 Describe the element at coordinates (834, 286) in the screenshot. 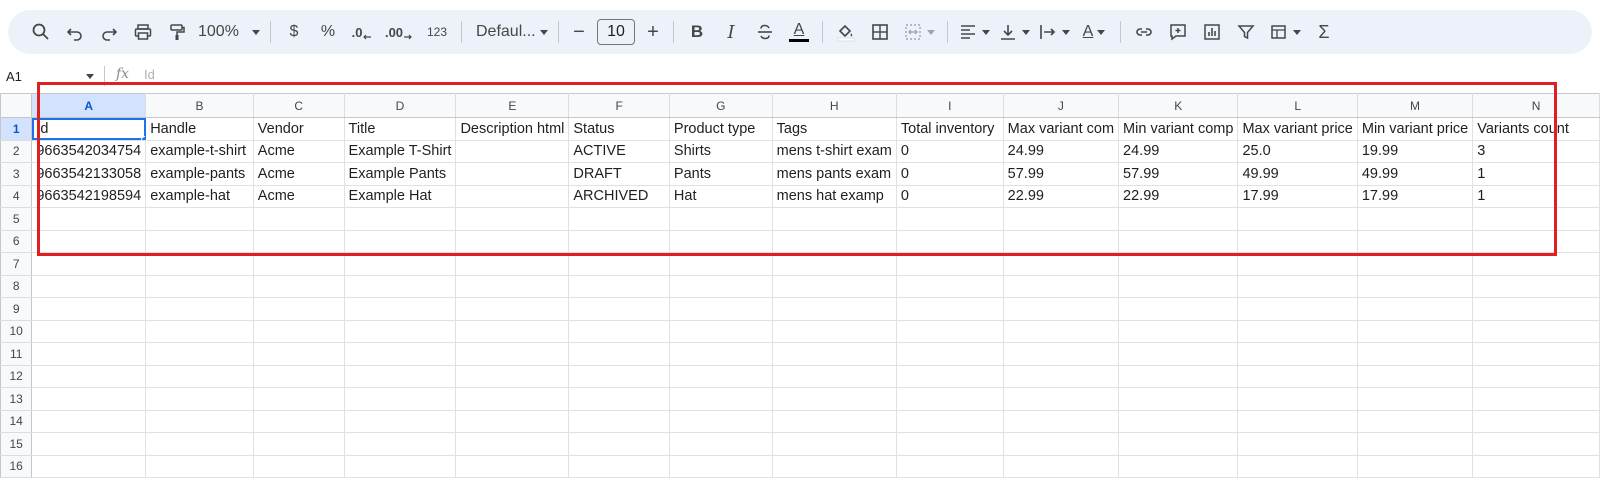

I see `cell-h8` at that location.